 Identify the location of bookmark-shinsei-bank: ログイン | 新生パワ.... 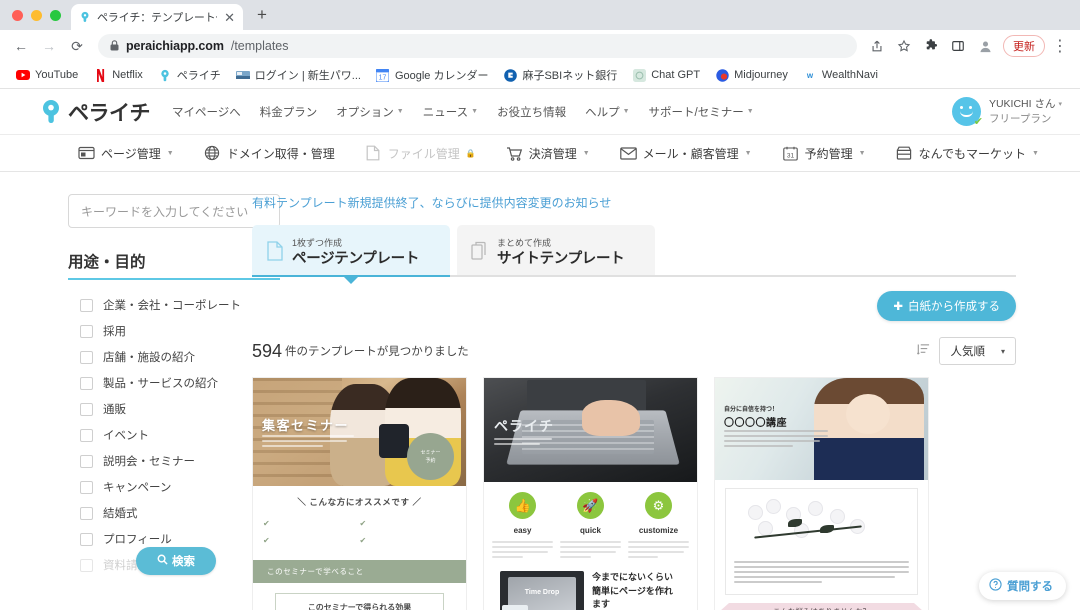
(298, 75).